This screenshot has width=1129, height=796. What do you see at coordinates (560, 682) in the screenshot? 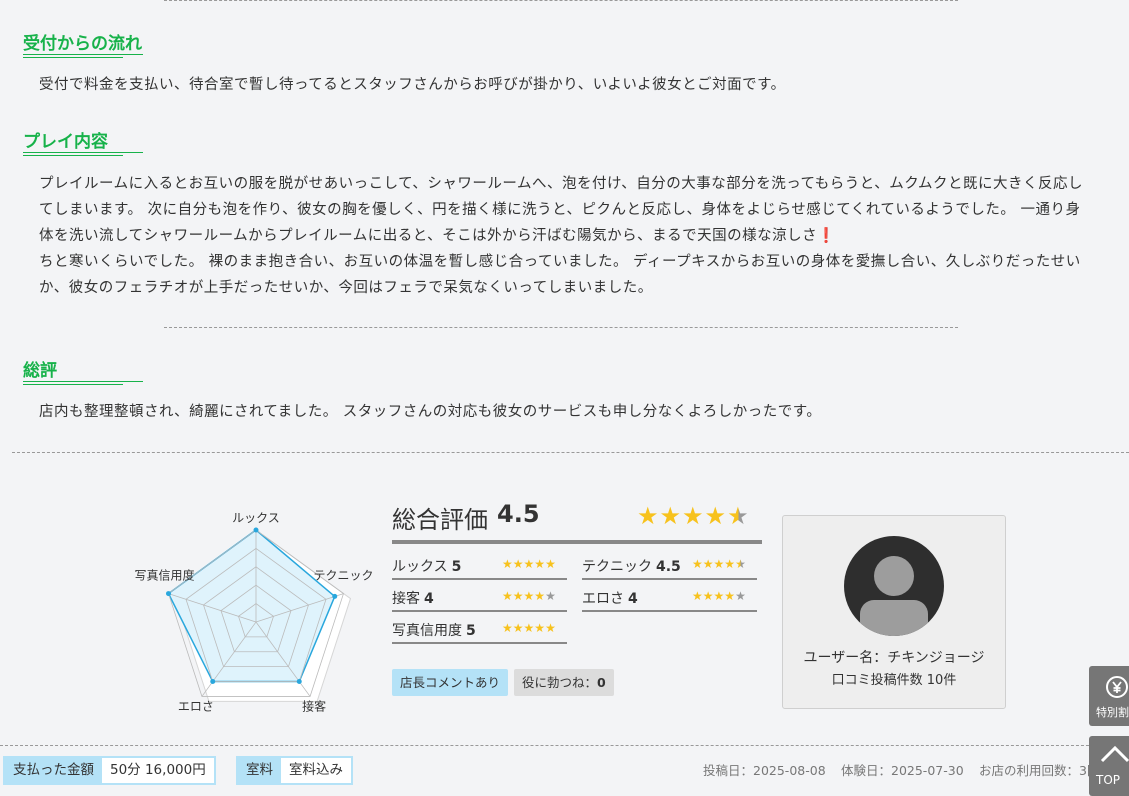
I see `useful-label: 役に勃つね：` at bounding box center [560, 682].